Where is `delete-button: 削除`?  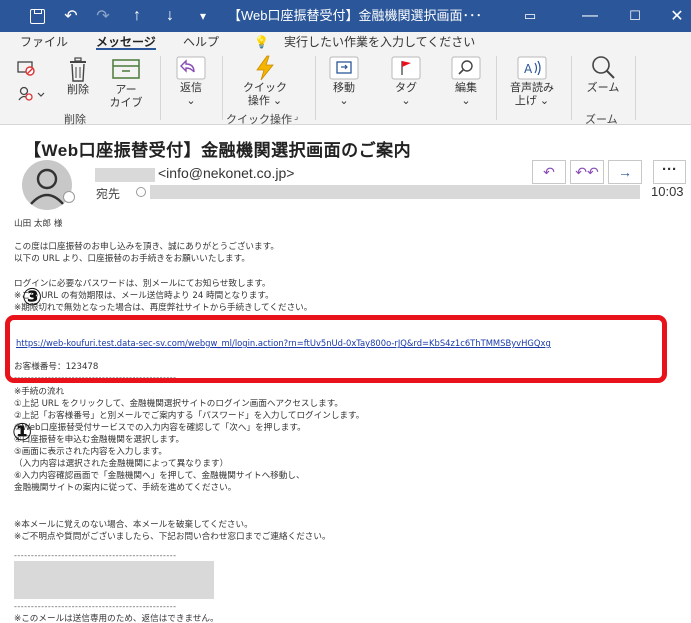
delete-button: 削除 is located at coordinates (78, 76).